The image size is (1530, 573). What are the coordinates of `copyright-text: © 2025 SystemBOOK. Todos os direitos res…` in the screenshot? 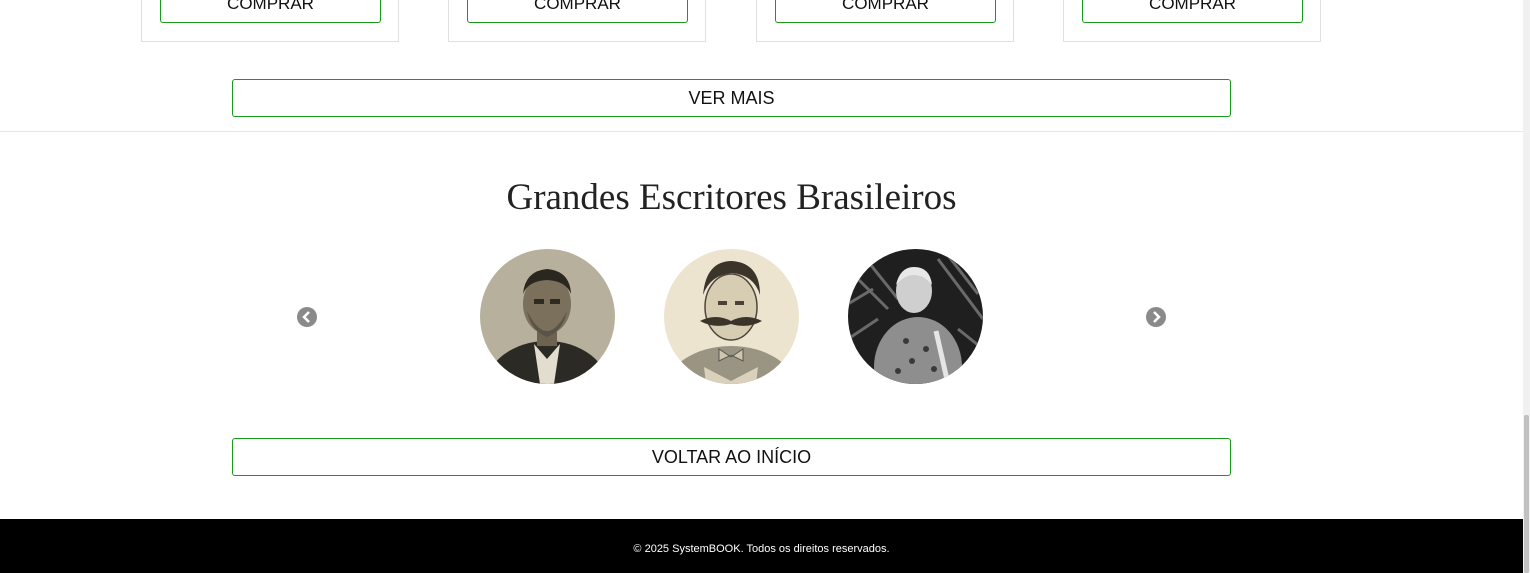 It's located at (761, 548).